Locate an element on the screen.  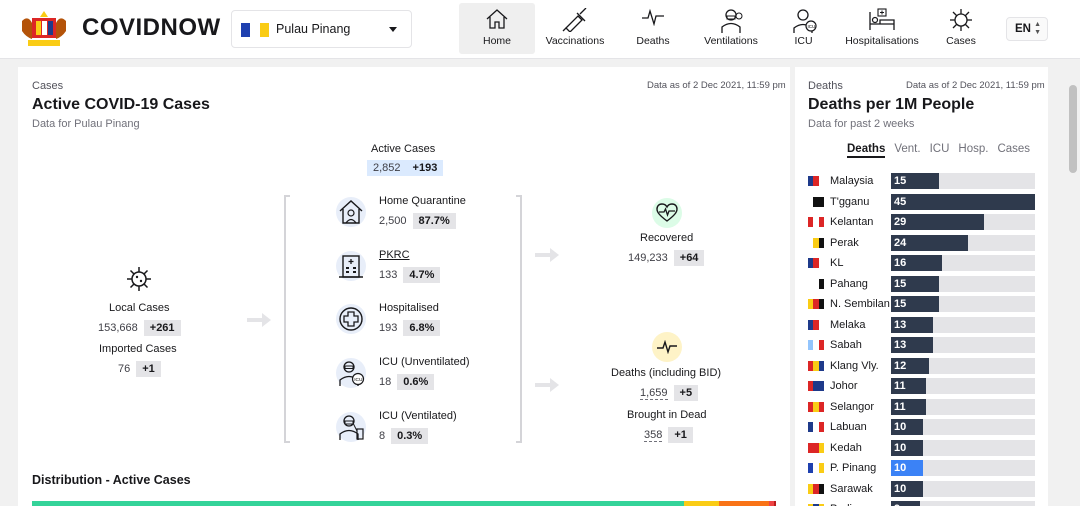
bar-track: 29 is located at coordinates (963, 222).